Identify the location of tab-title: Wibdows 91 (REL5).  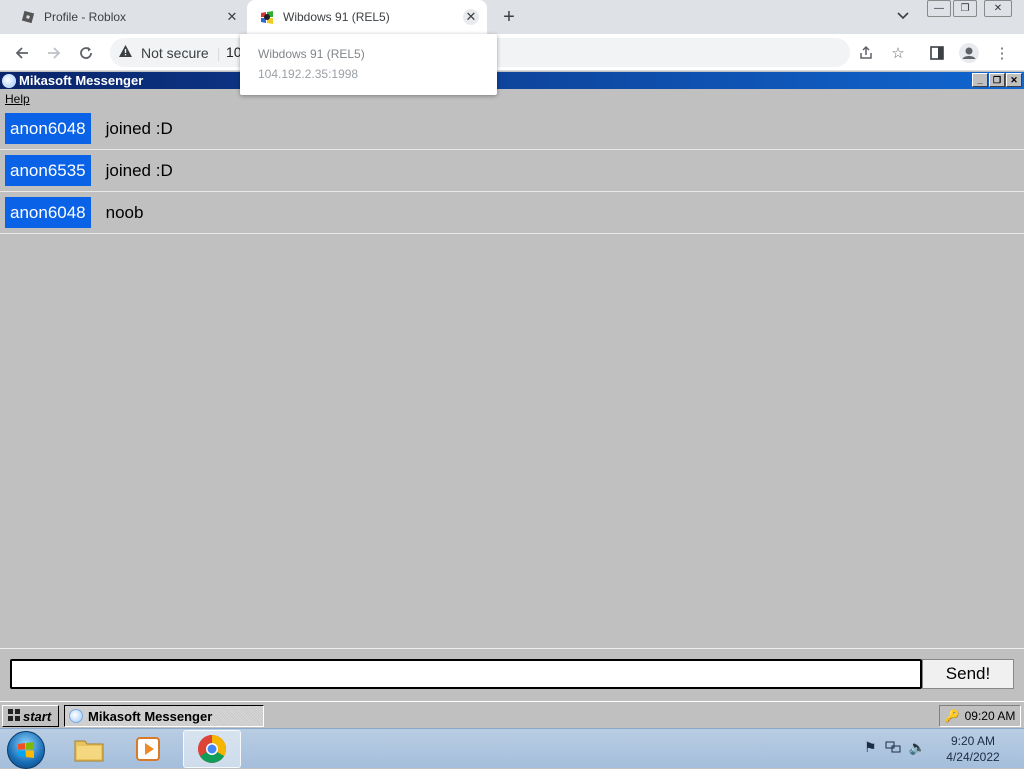
(336, 17).